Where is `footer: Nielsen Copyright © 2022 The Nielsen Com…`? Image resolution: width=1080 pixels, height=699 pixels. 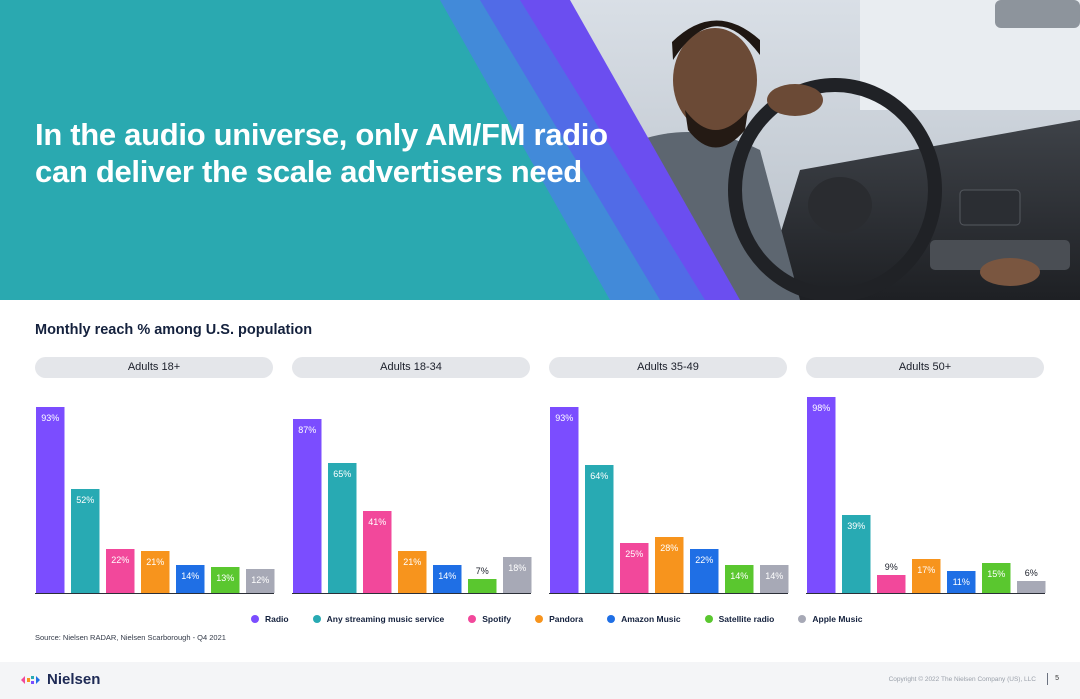 footer: Nielsen Copyright © 2022 The Nielsen Com… is located at coordinates (540, 680).